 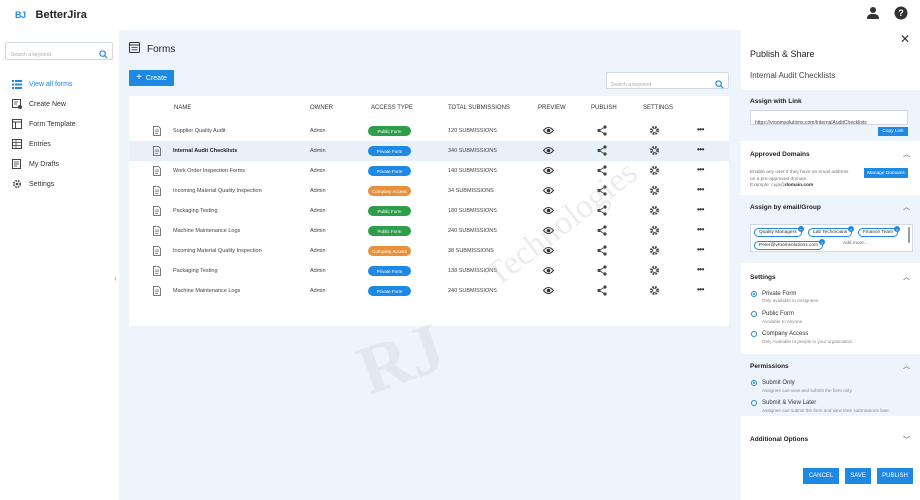 I want to click on sidebar-item-my-drafts: My Drafts, so click(x=59, y=164).